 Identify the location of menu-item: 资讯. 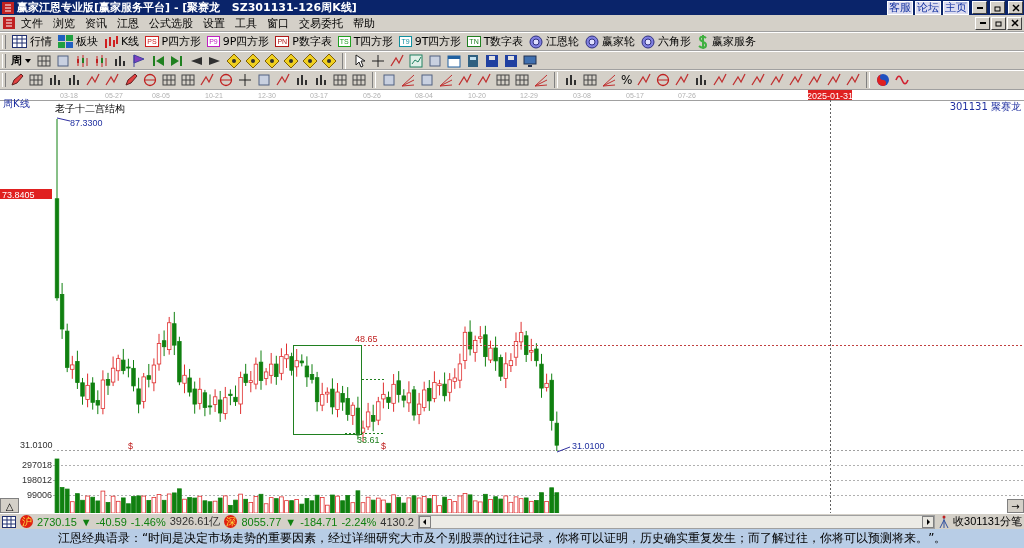
(96, 23).